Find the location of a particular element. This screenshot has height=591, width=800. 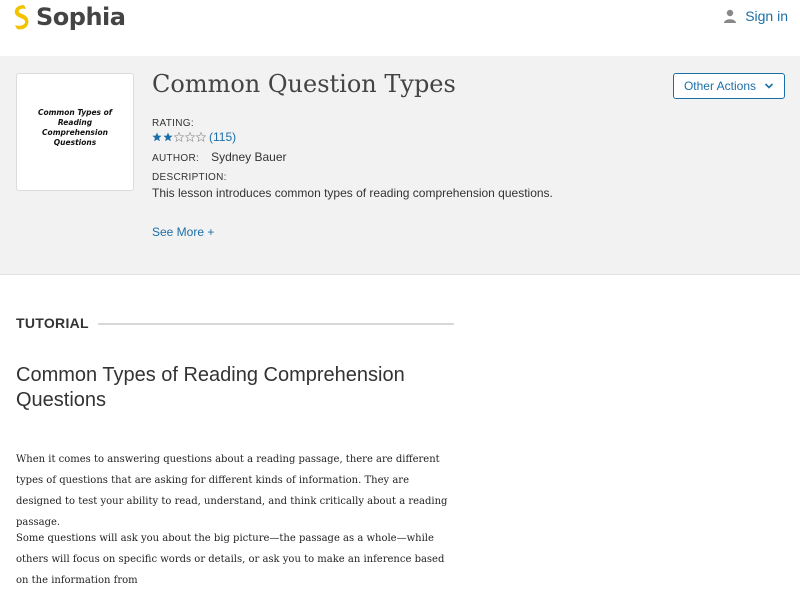

sophia-logo: Sophia is located at coordinates (68, 17).